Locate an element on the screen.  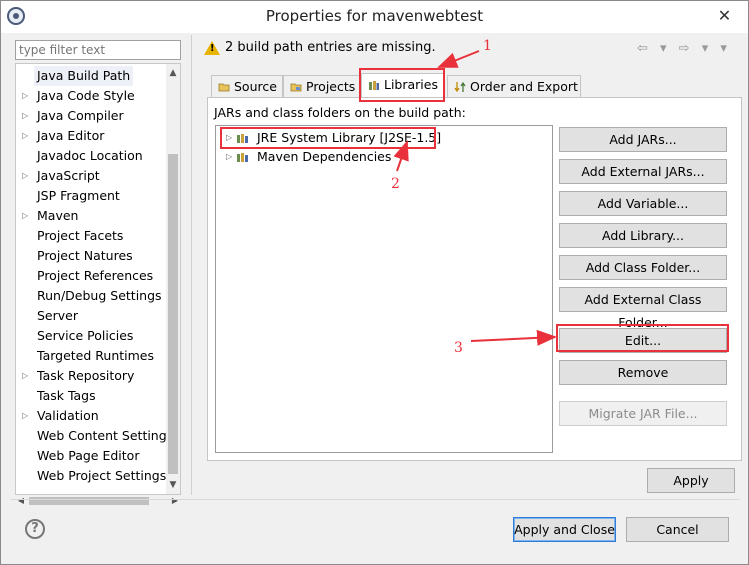
tree-vertical-scrollbar: ▲ ▼ is located at coordinates (173, 279).